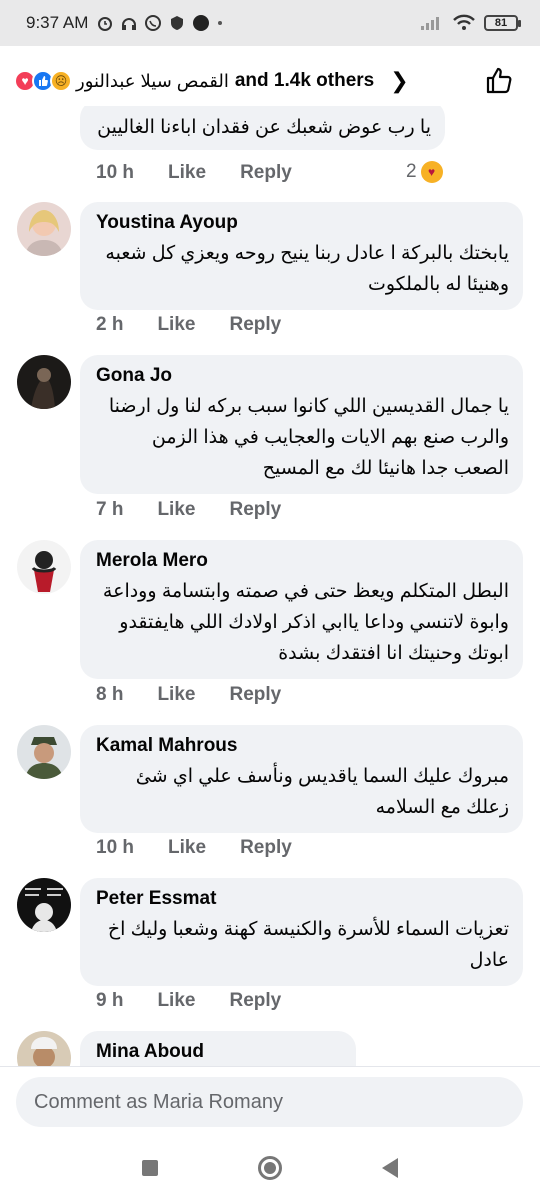 The width and height of the screenshot is (540, 1200). I want to click on record-icon, so click(201, 23).